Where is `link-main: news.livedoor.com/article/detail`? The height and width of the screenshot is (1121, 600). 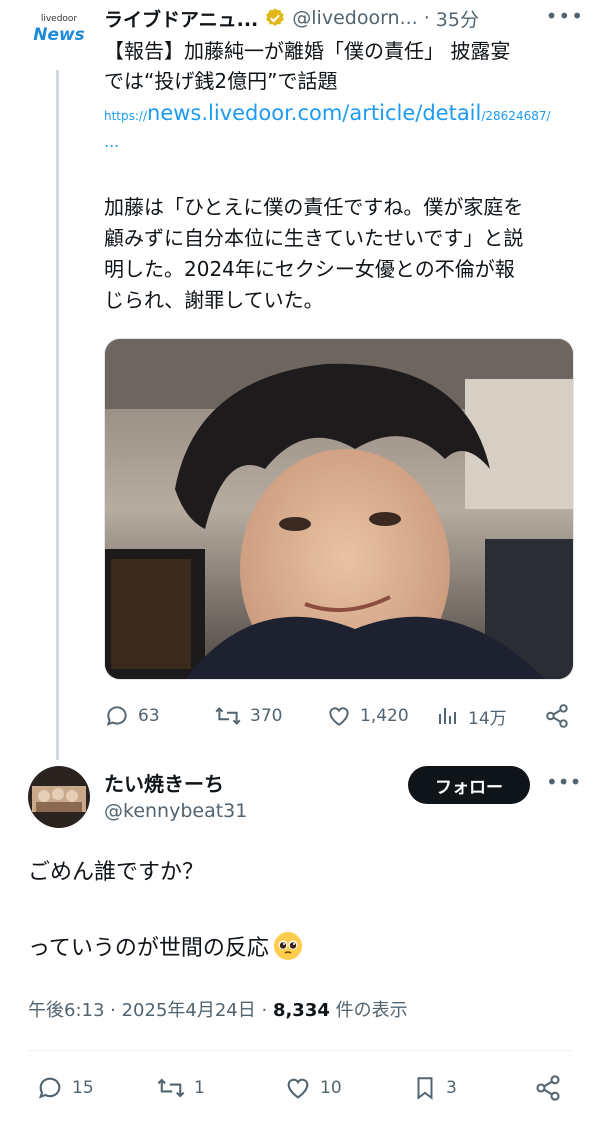
link-main: news.livedoor.com/article/detail is located at coordinates (314, 113).